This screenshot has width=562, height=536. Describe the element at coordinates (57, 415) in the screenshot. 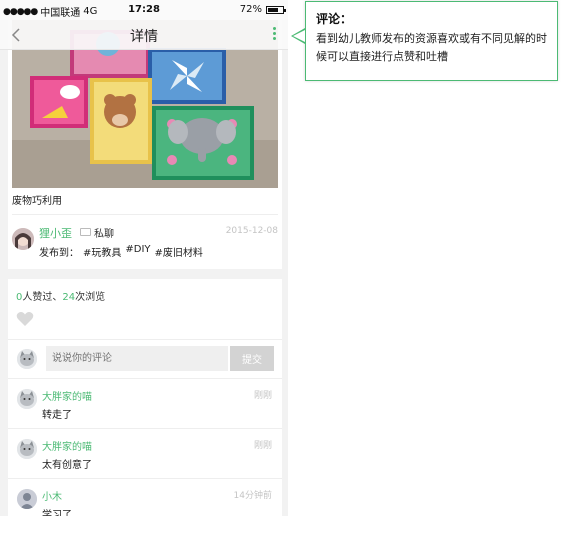

I see `comment-text: 转走了` at that location.